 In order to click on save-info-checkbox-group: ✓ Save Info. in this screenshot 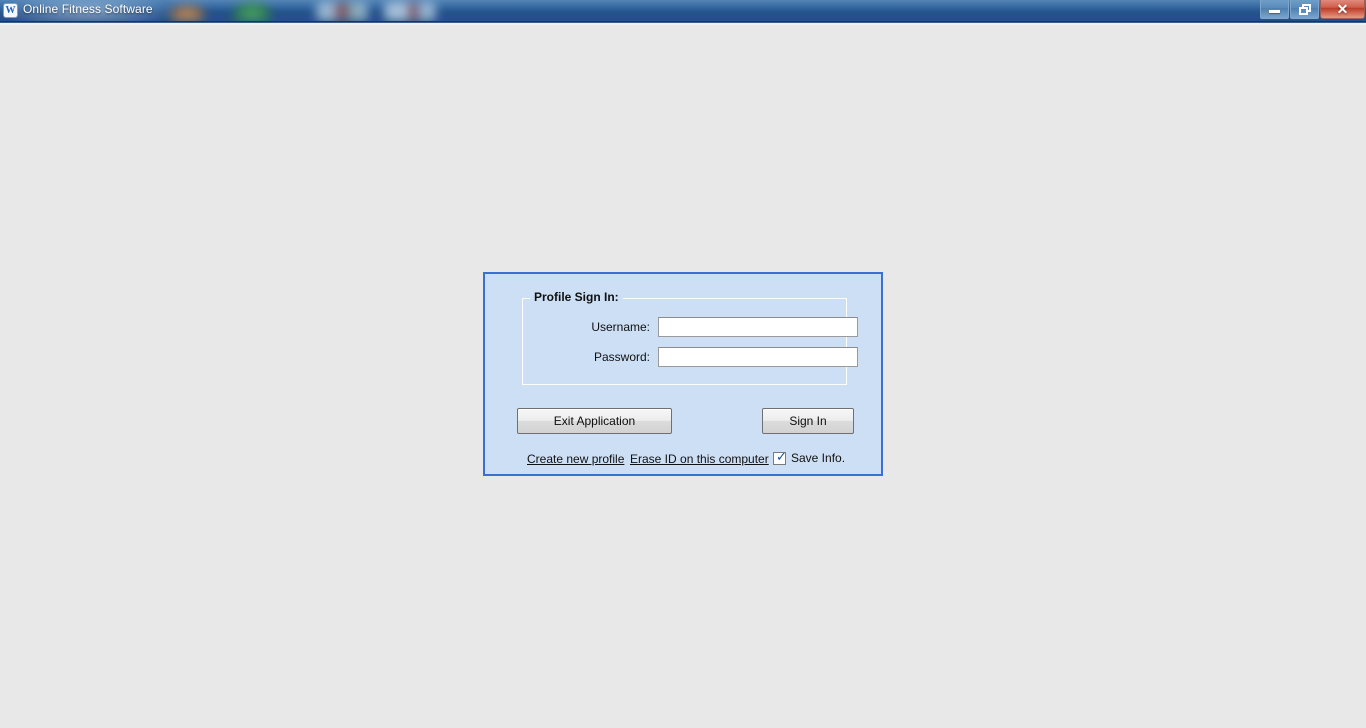, I will do `click(809, 458)`.